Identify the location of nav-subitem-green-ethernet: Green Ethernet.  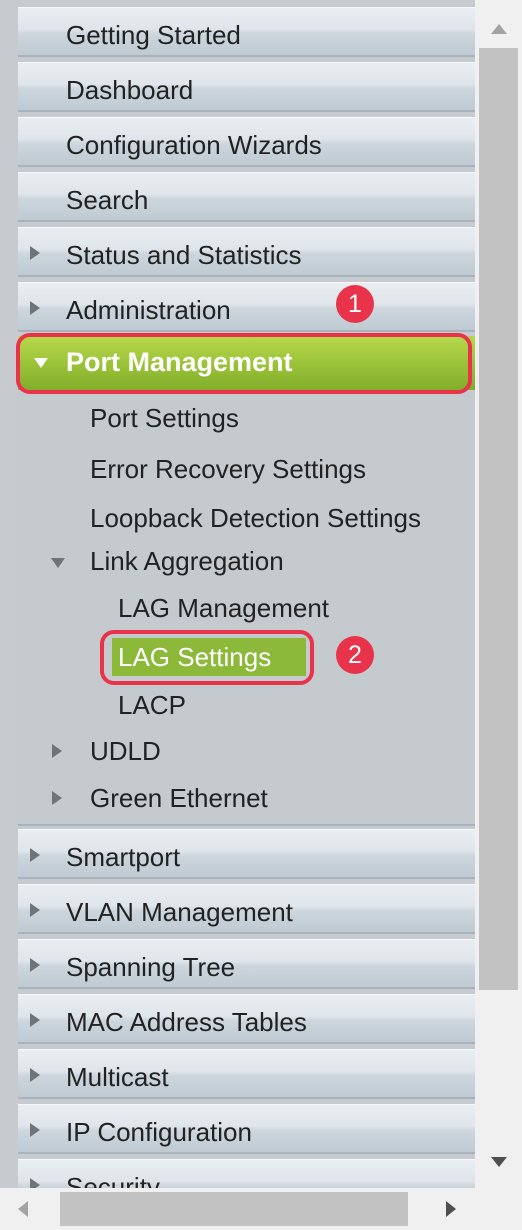
(179, 798).